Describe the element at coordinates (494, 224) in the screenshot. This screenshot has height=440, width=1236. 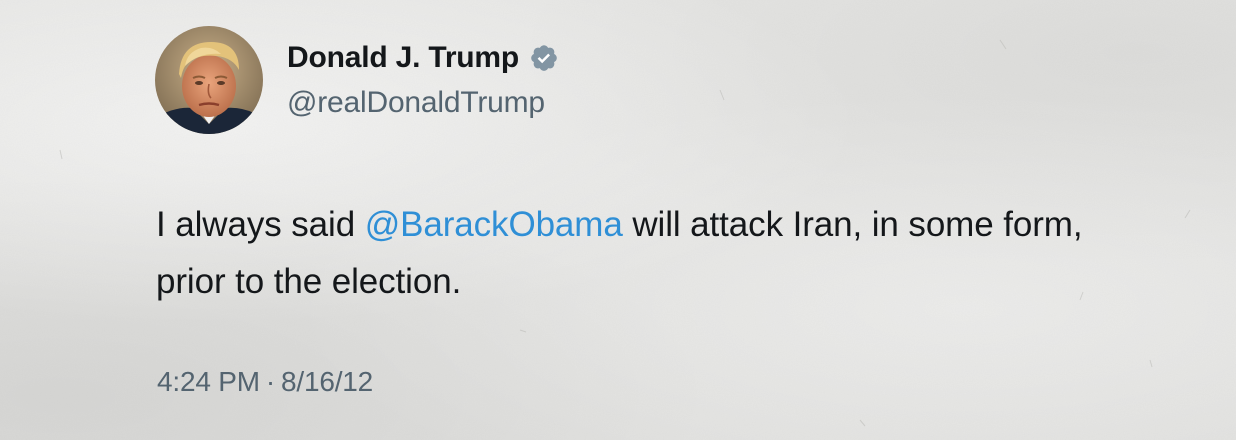
I see `mention-link: @BarackObama` at that location.